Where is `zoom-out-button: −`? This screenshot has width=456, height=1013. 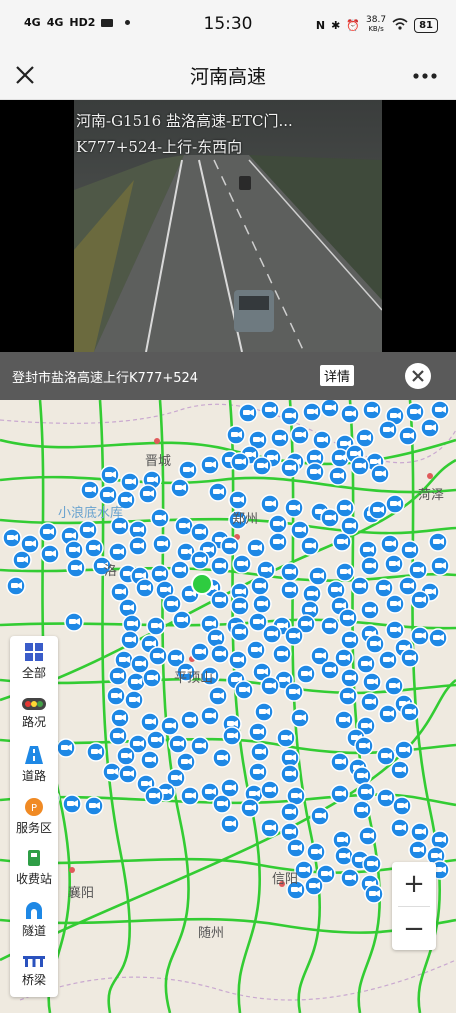 zoom-out-button: − is located at coordinates (414, 929).